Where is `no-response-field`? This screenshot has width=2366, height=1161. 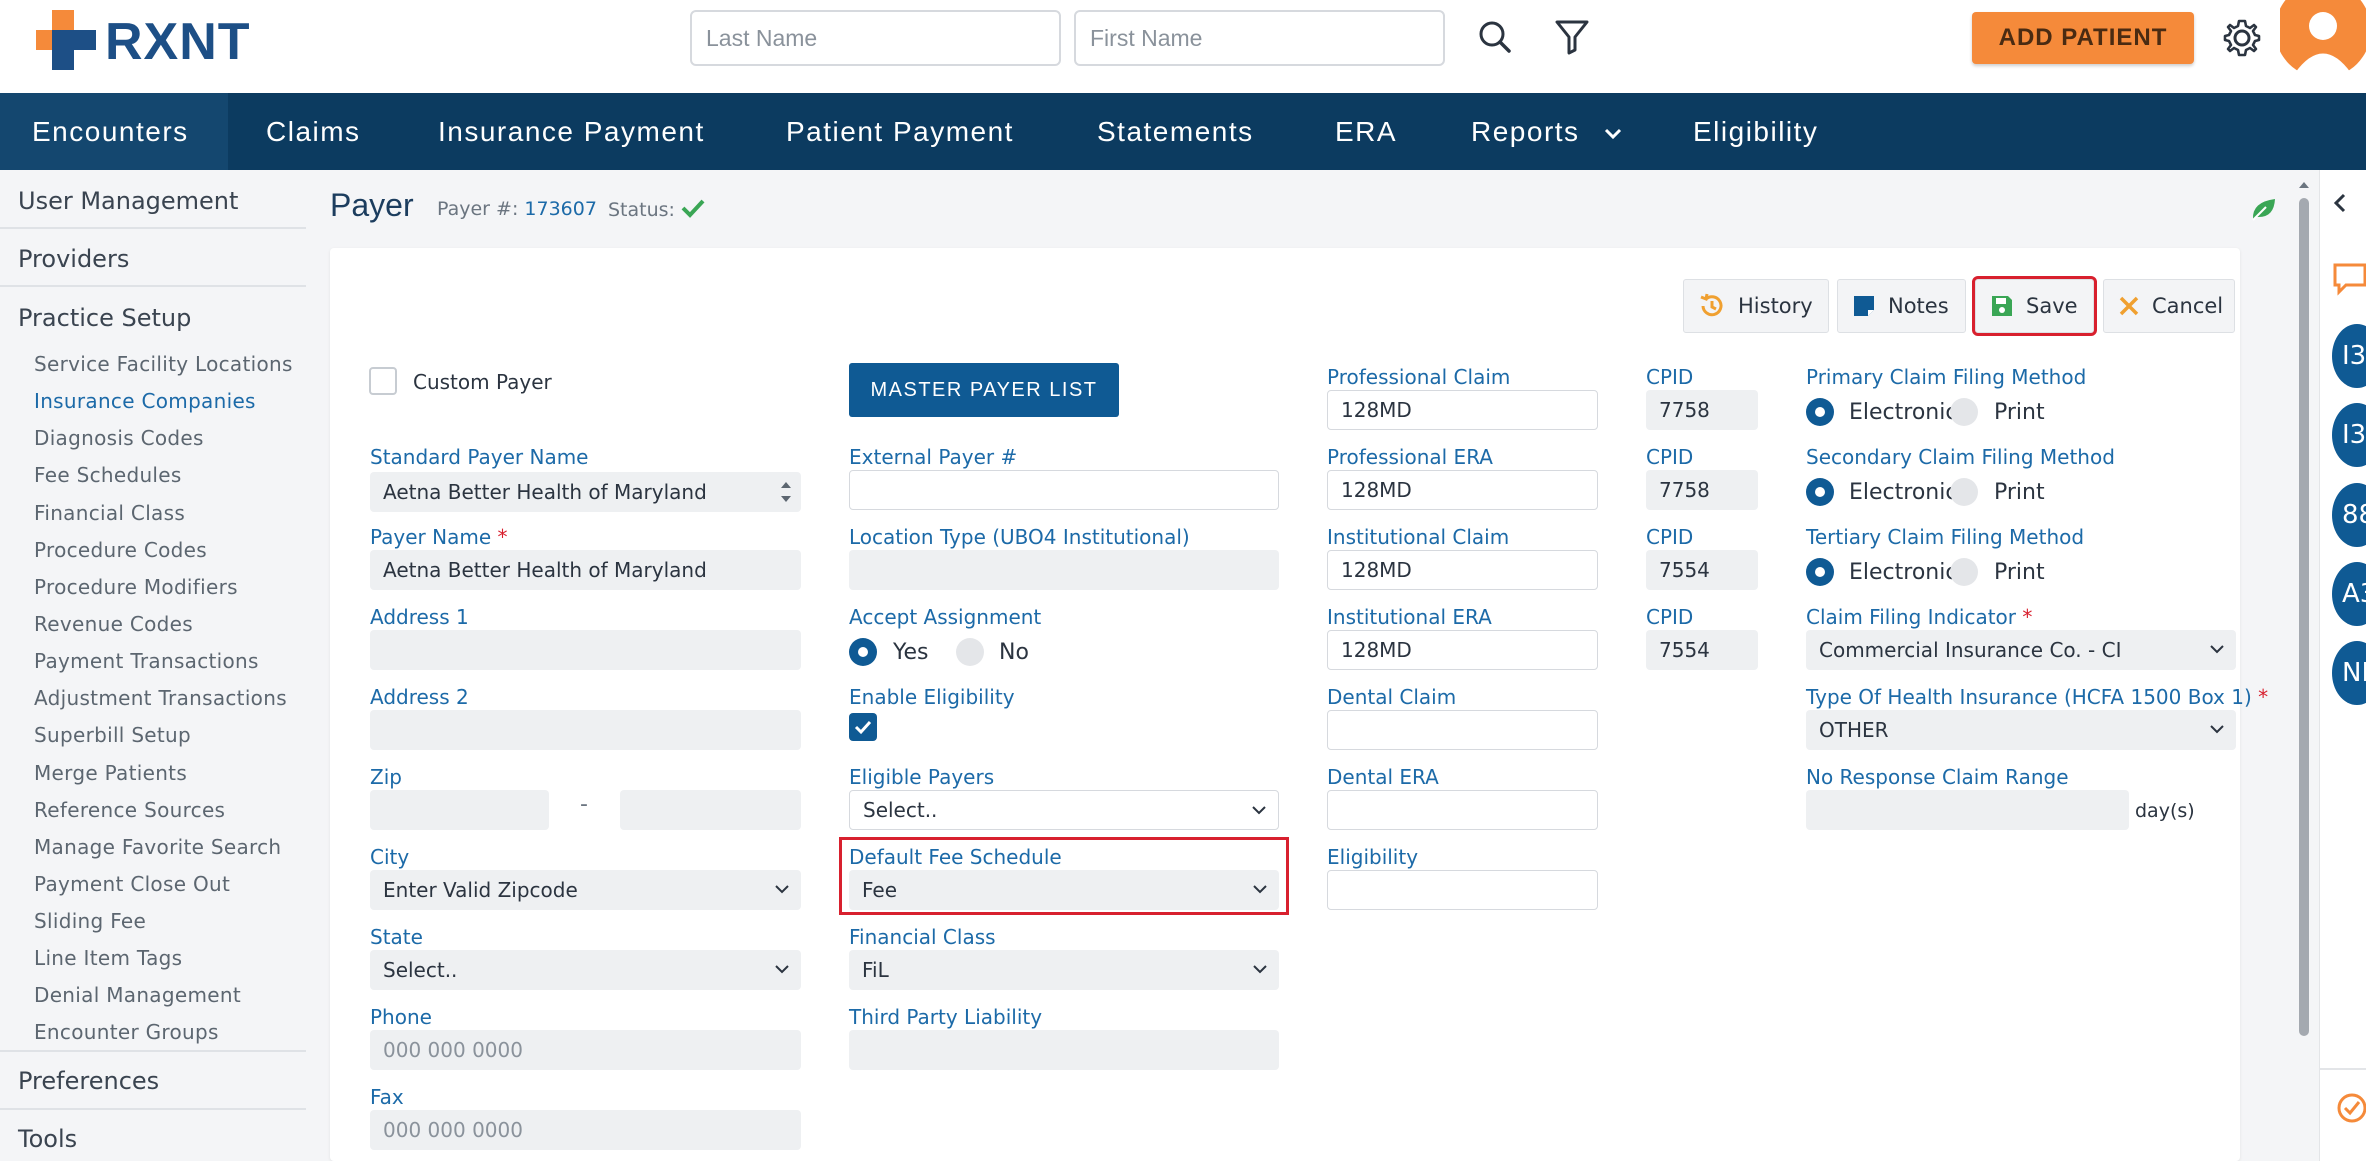
no-response-field is located at coordinates (1967, 810).